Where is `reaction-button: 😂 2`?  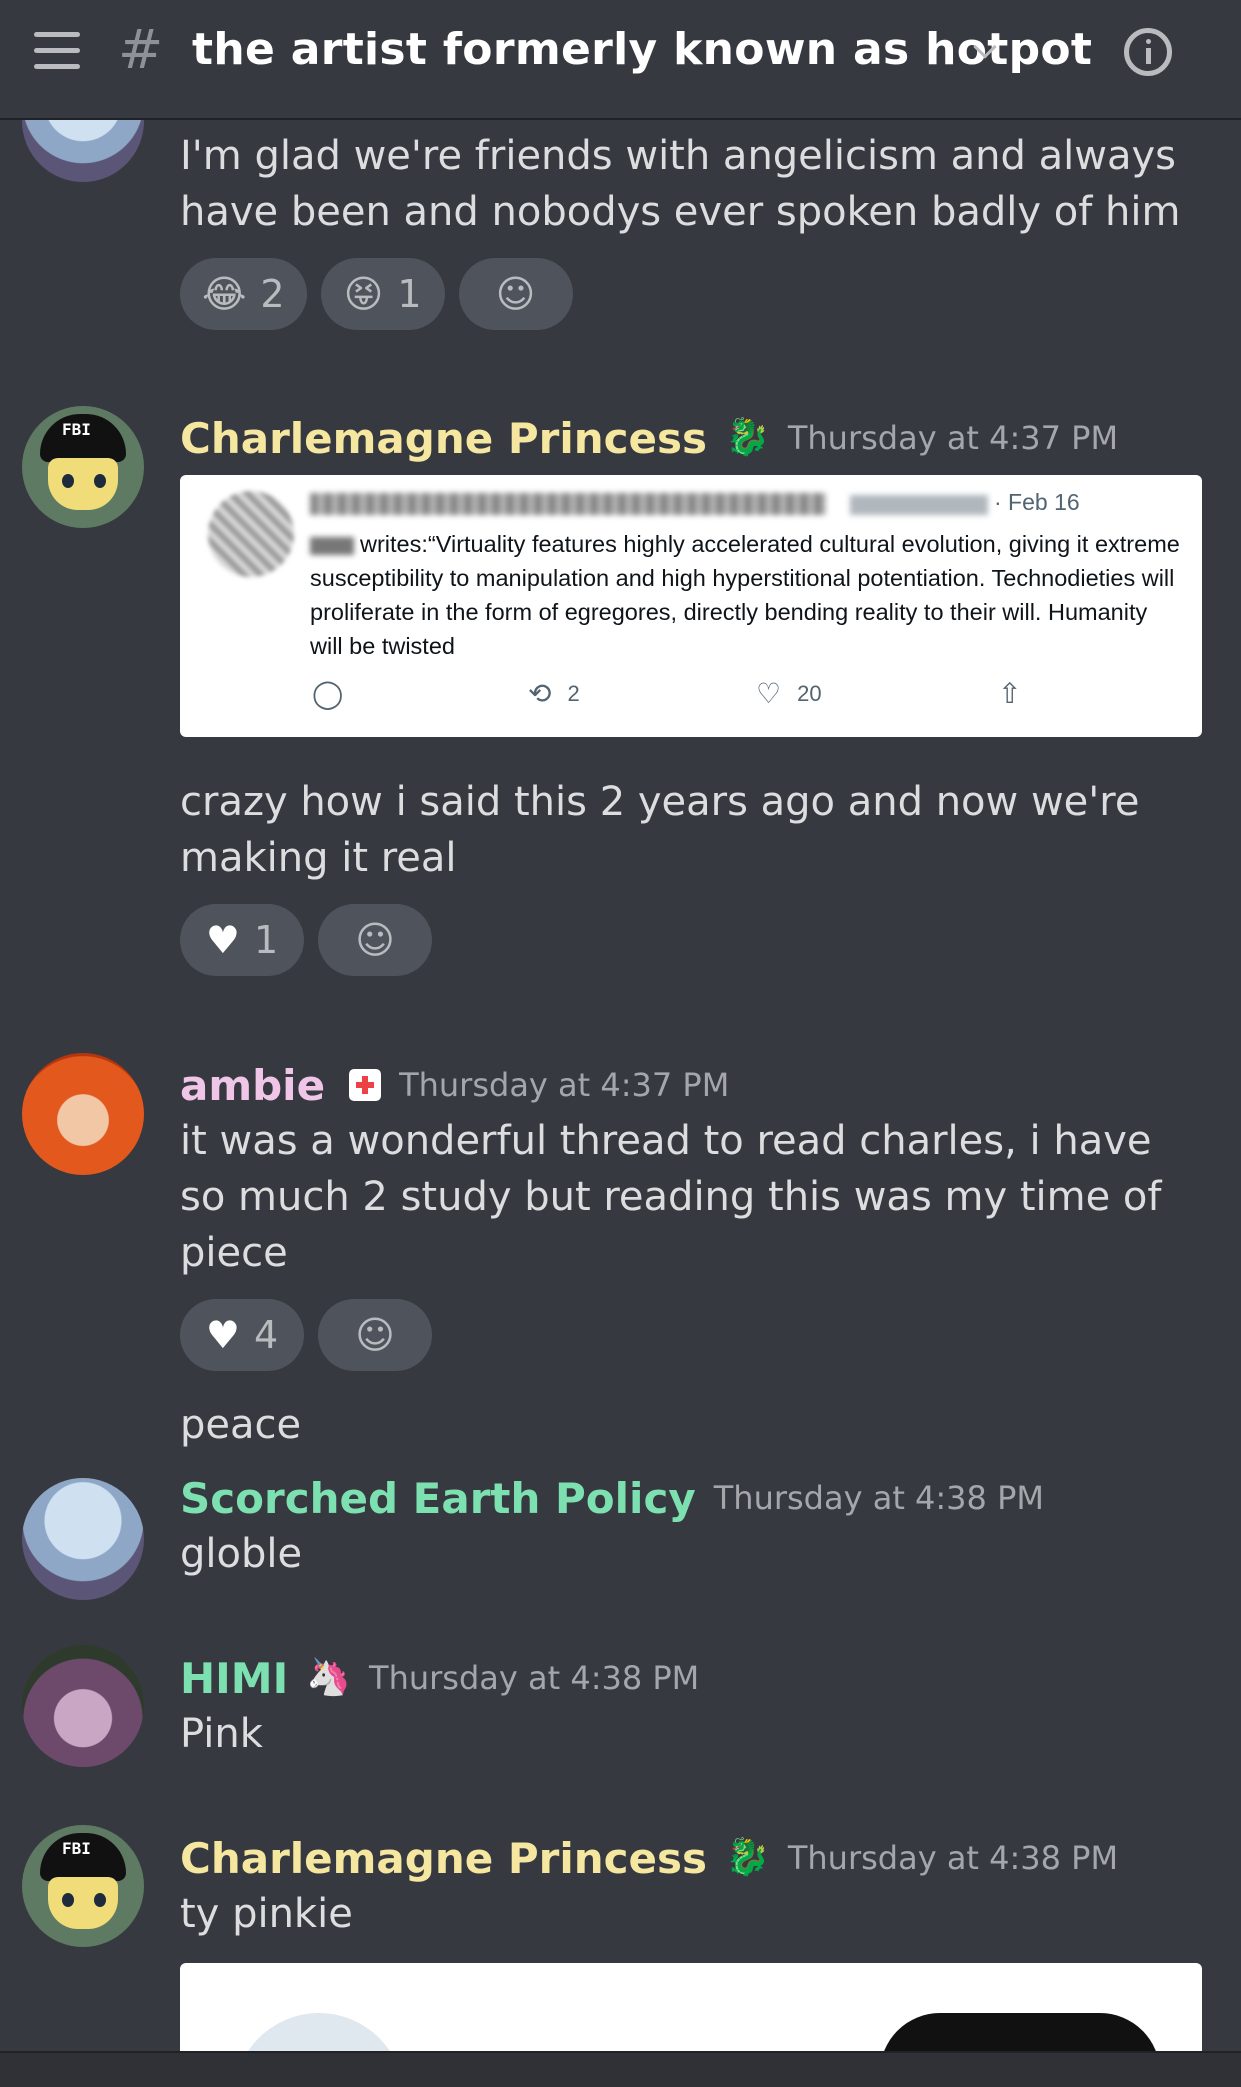 reaction-button: 😂 2 is located at coordinates (243, 294).